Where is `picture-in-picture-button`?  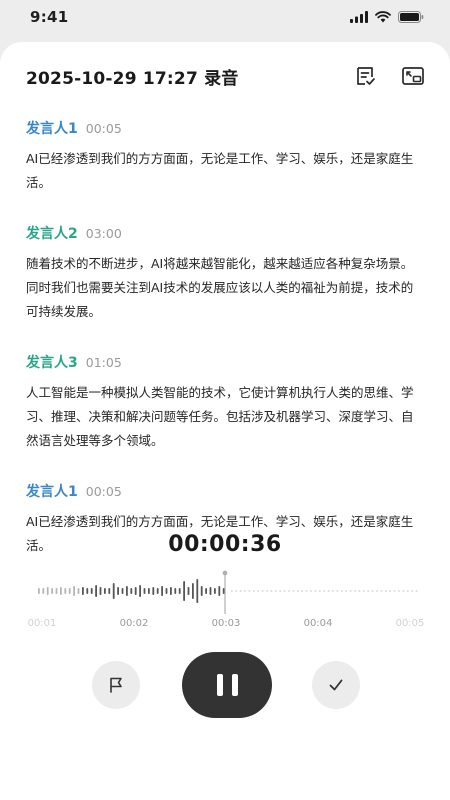
picture-in-picture-button is located at coordinates (413, 76).